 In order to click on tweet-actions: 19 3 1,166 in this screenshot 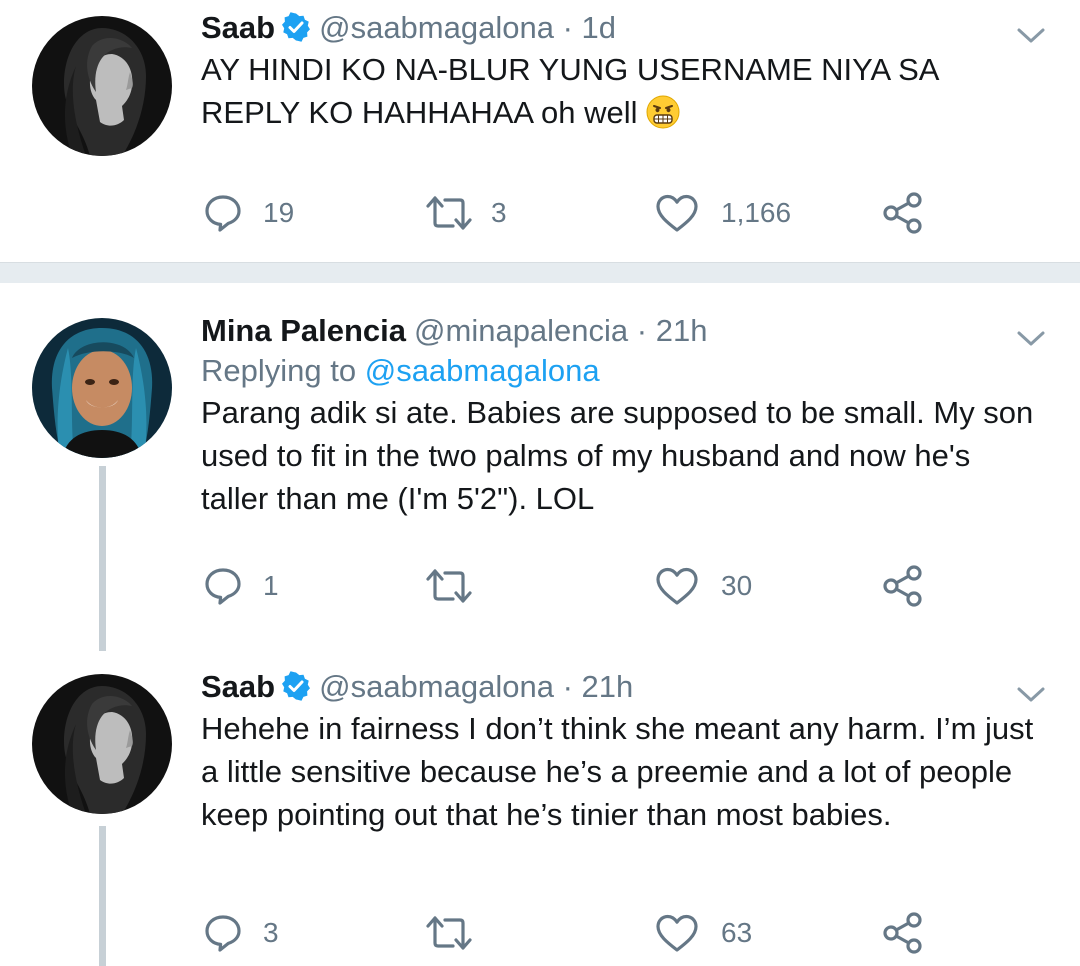, I will do `click(581, 213)`.